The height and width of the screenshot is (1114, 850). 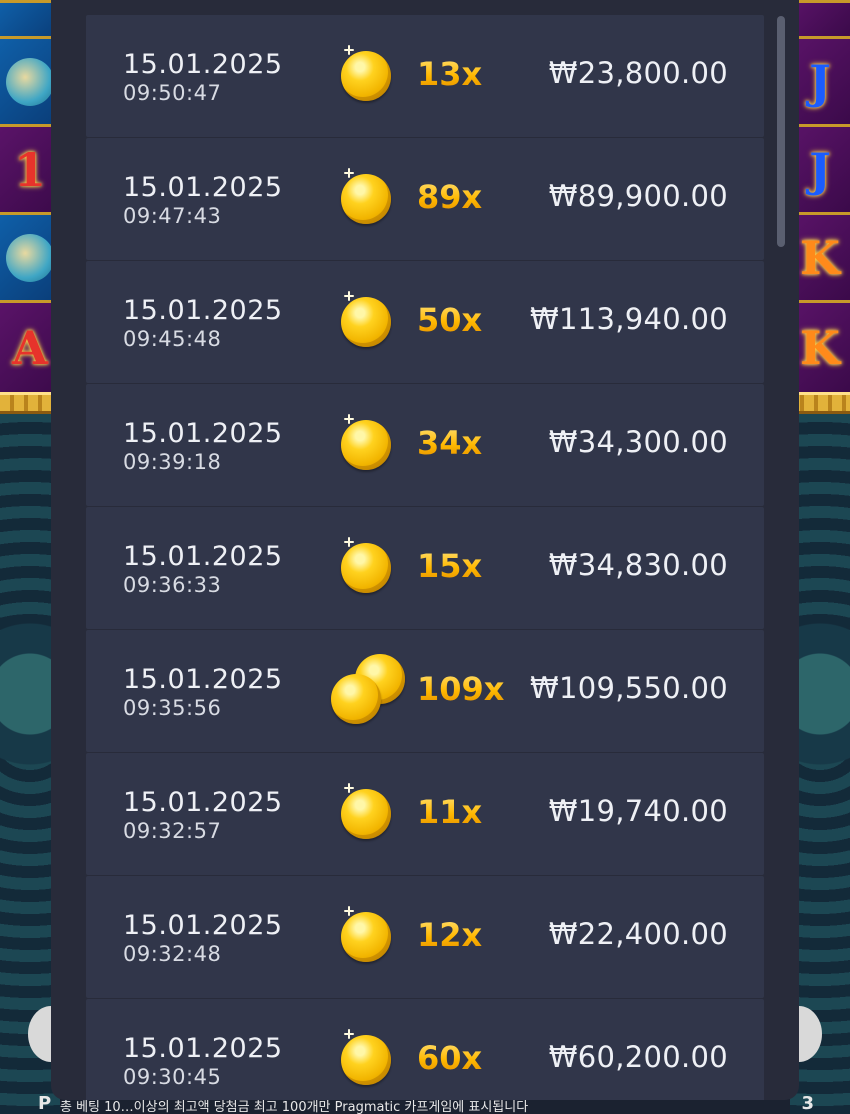 I want to click on history-row: 15.01.2025 09:32:57 11x ₩19,740.00, so click(x=425, y=814).